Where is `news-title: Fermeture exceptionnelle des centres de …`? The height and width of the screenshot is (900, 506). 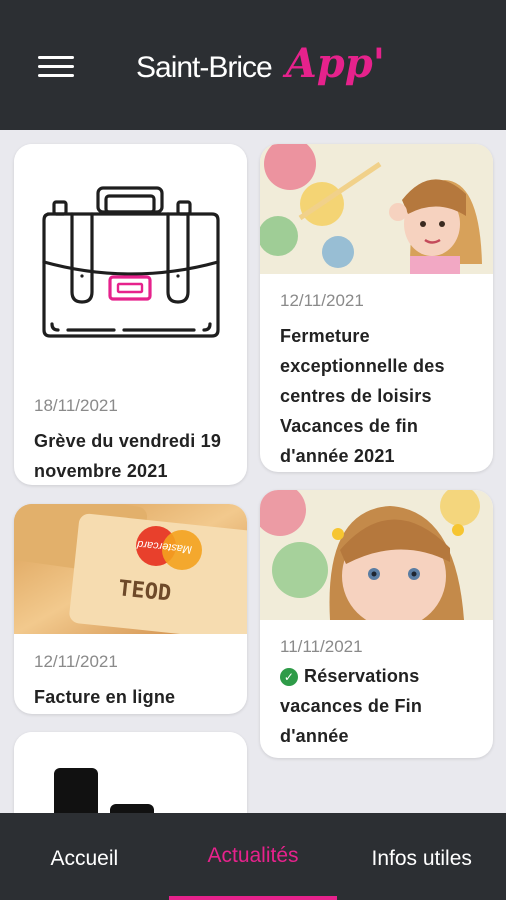 news-title: Fermeture exceptionnelle des centres de … is located at coordinates (362, 396).